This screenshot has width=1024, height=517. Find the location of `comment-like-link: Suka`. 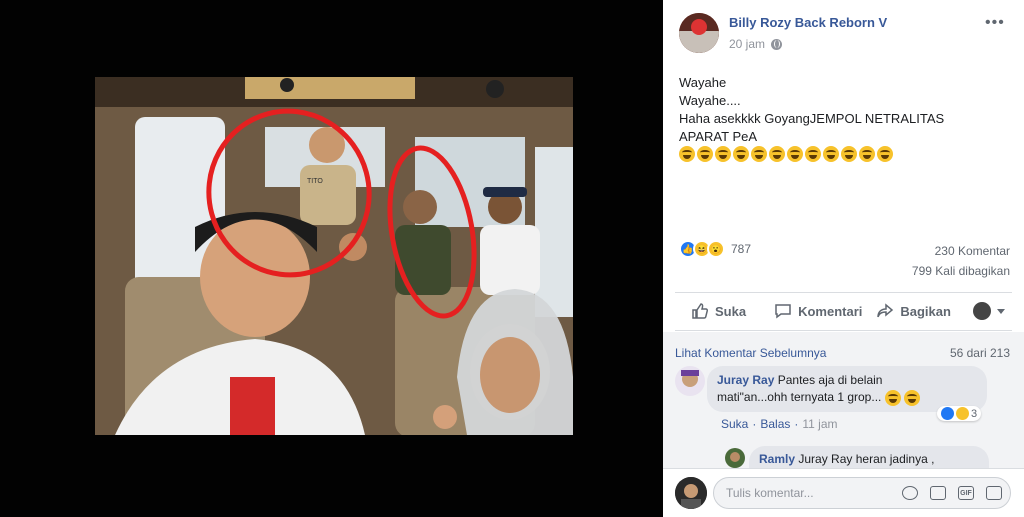

comment-like-link: Suka is located at coordinates (734, 424).